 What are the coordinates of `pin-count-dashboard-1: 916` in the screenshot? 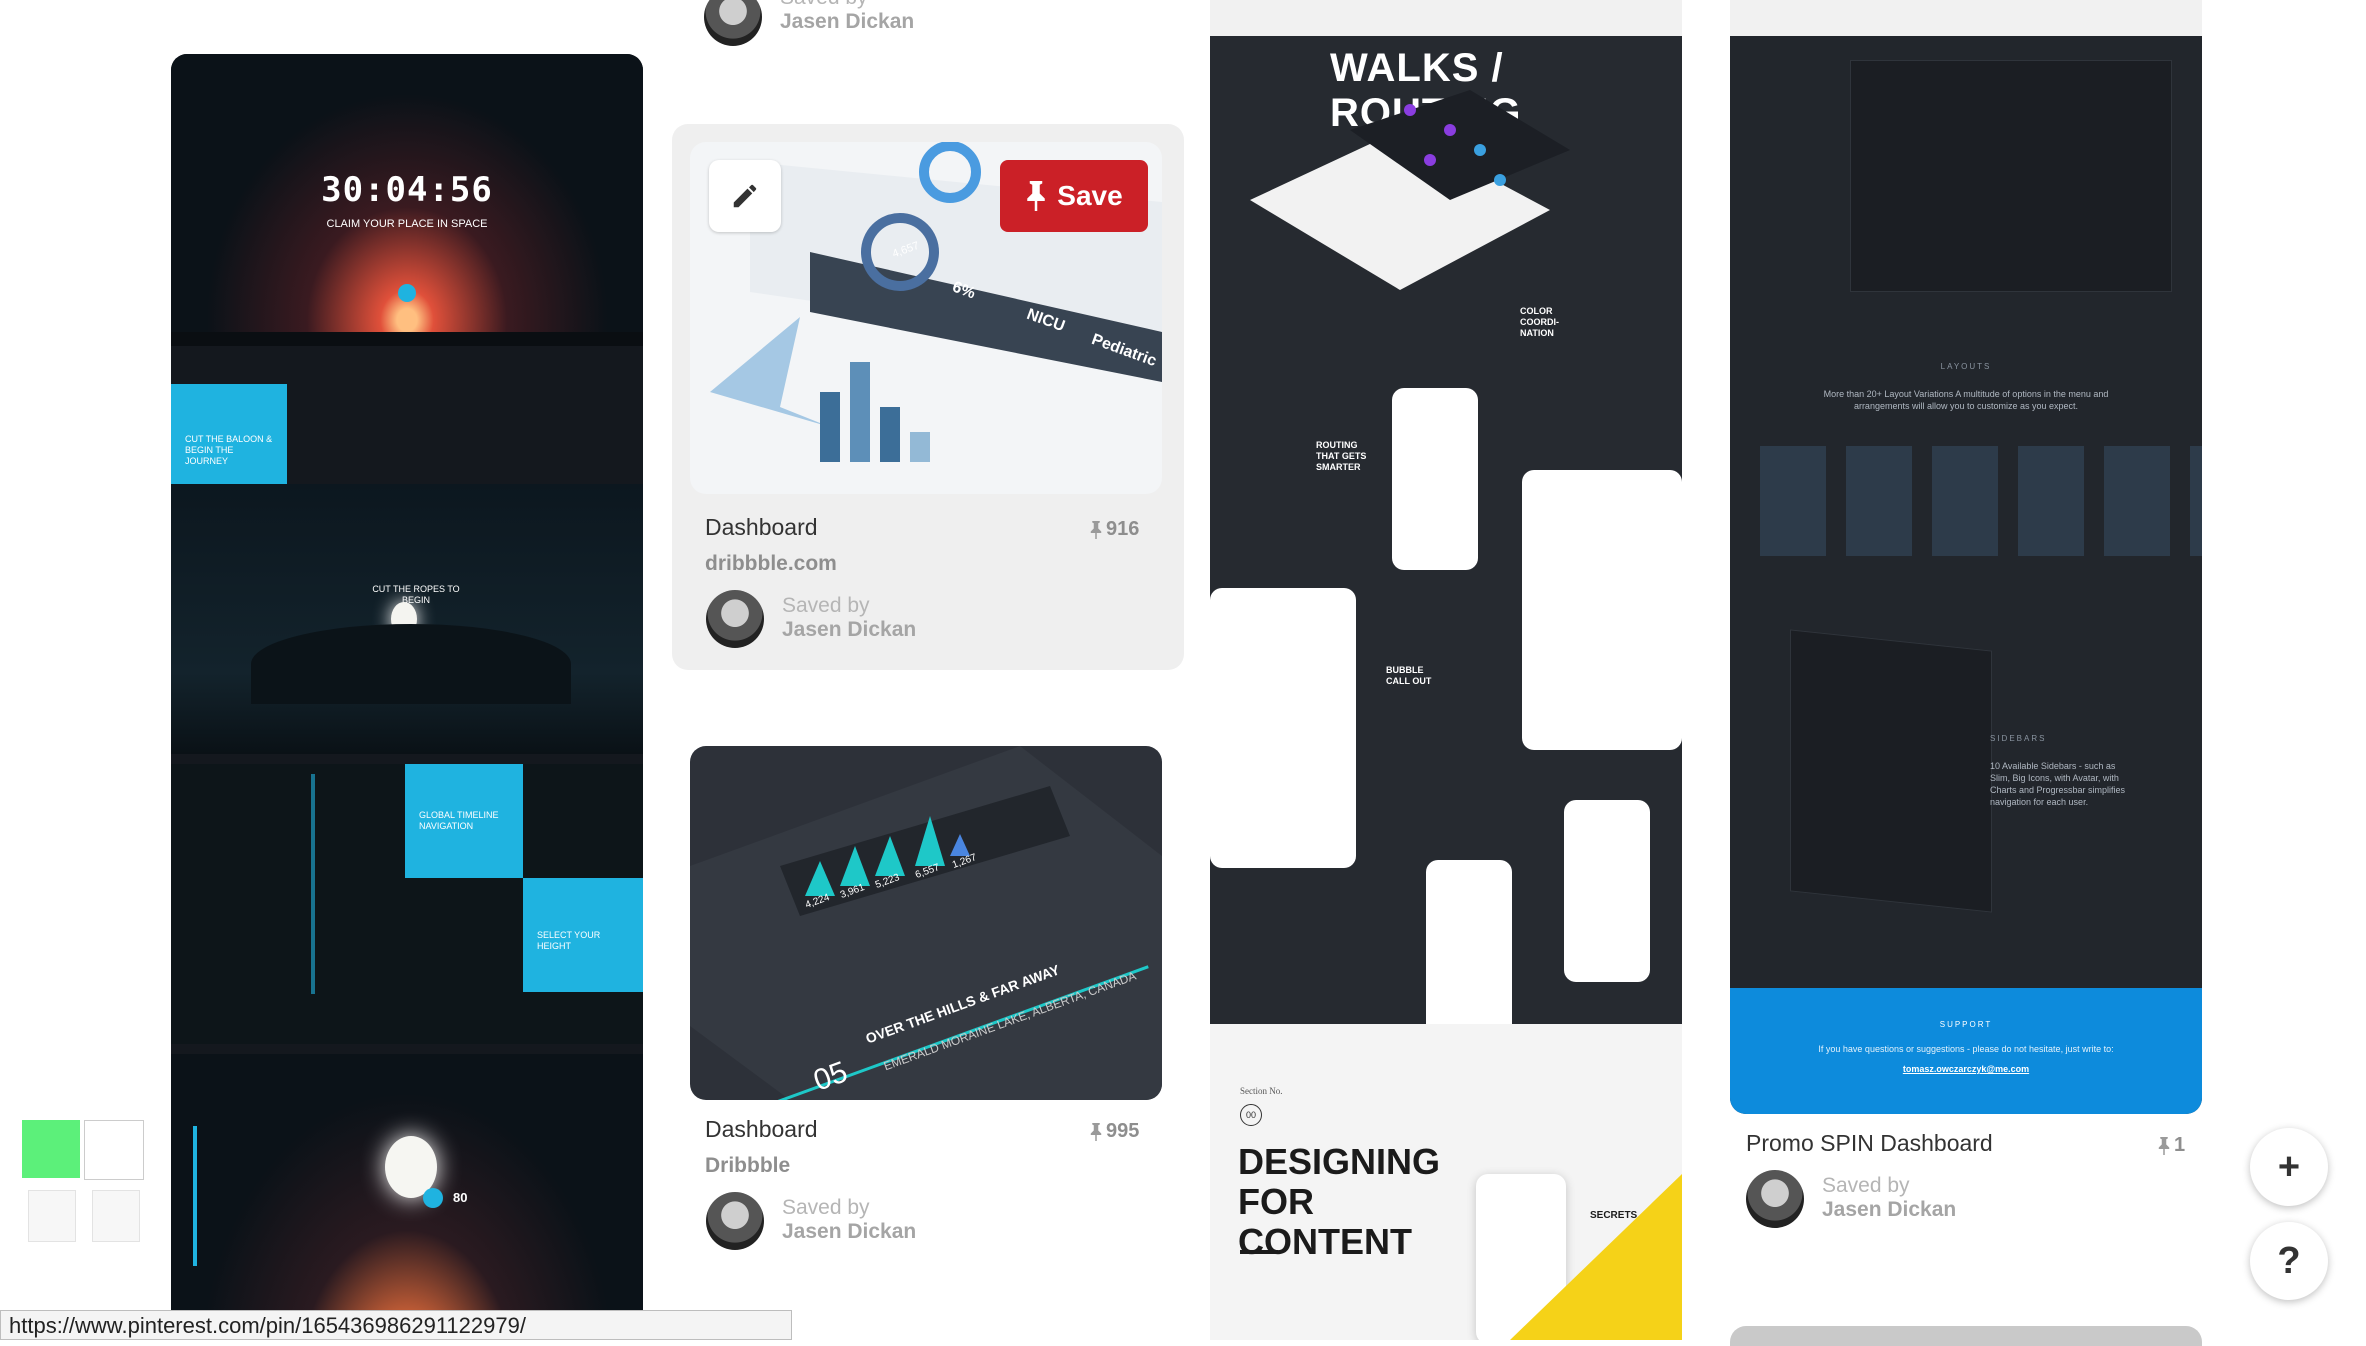 It's located at (1123, 529).